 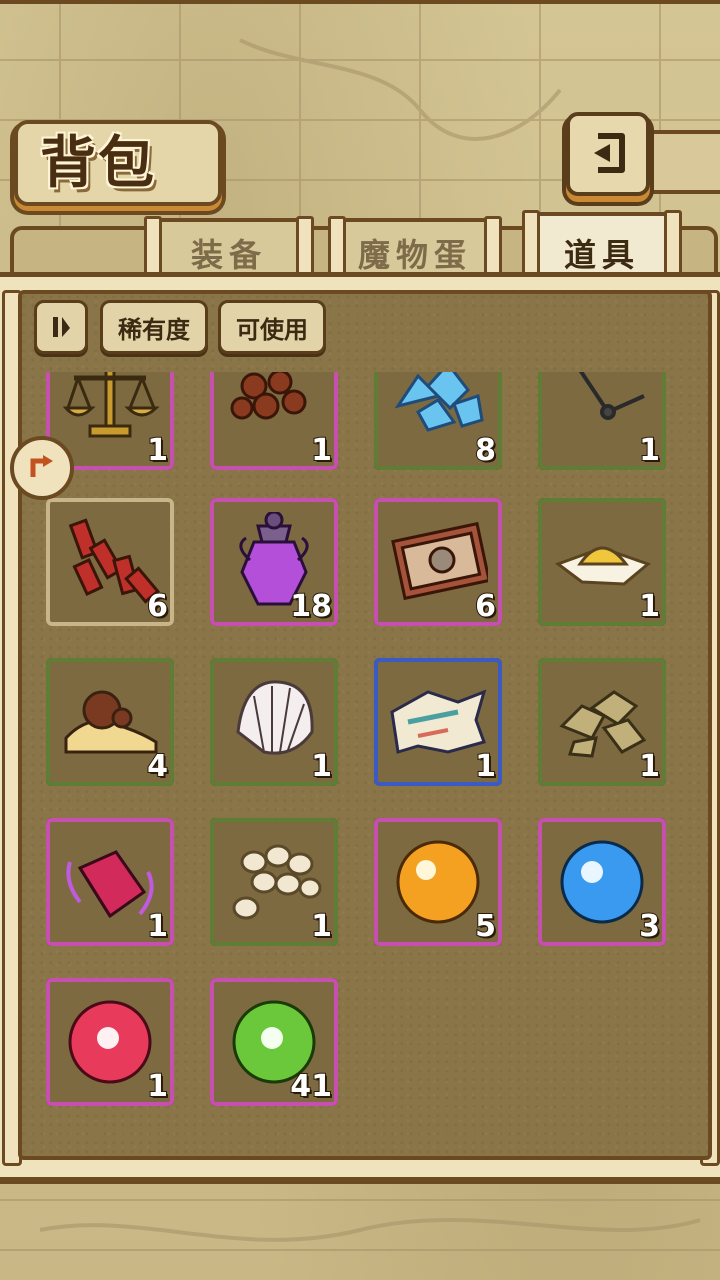 I want to click on back-button, so click(x=608, y=154).